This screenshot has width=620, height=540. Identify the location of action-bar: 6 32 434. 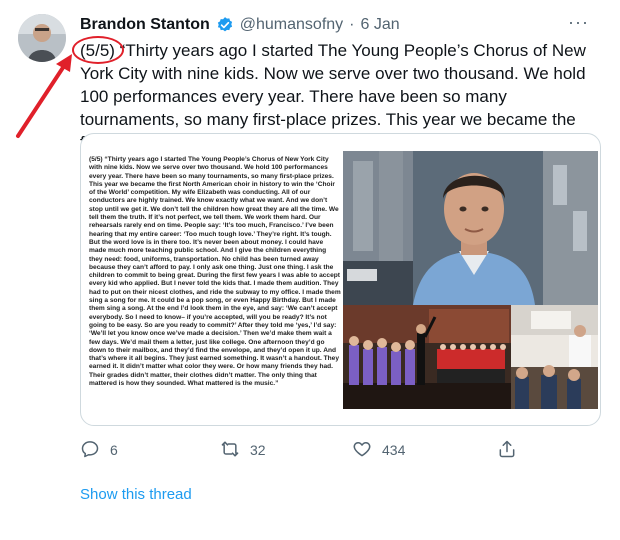
(340, 450).